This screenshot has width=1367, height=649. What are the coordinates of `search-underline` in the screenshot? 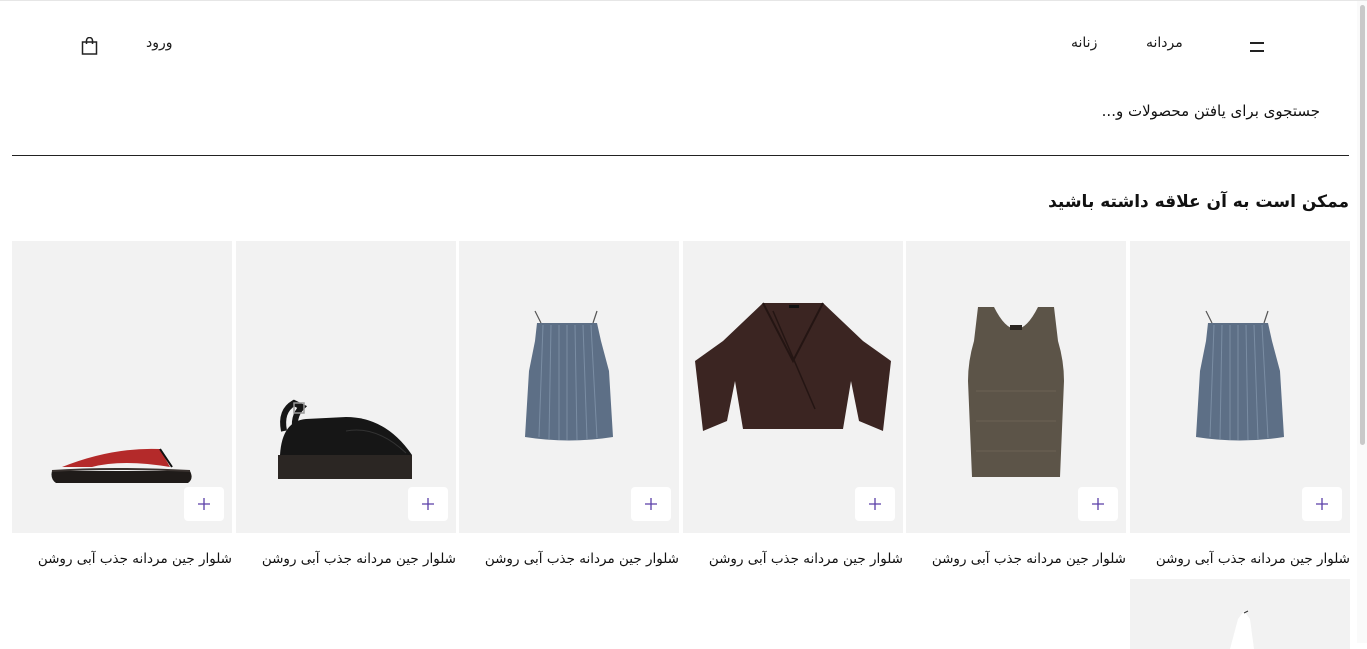 It's located at (680, 155).